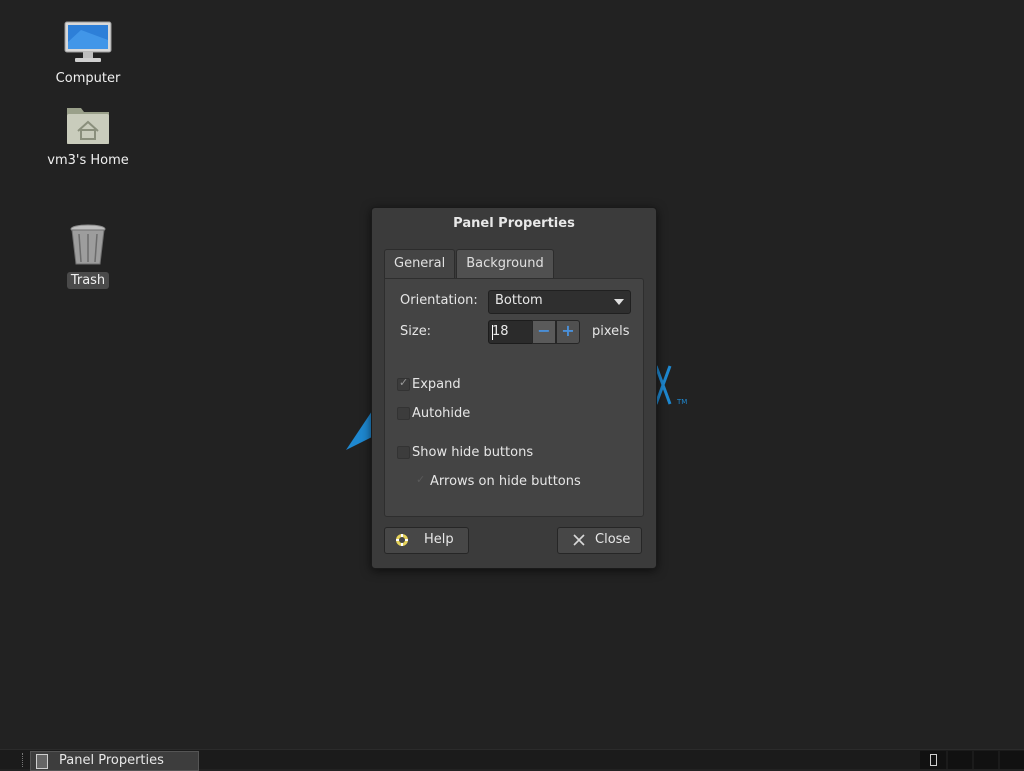 The width and height of the screenshot is (1024, 771). Describe the element at coordinates (512, 760) in the screenshot. I see `taskbar: Panel Properties` at that location.